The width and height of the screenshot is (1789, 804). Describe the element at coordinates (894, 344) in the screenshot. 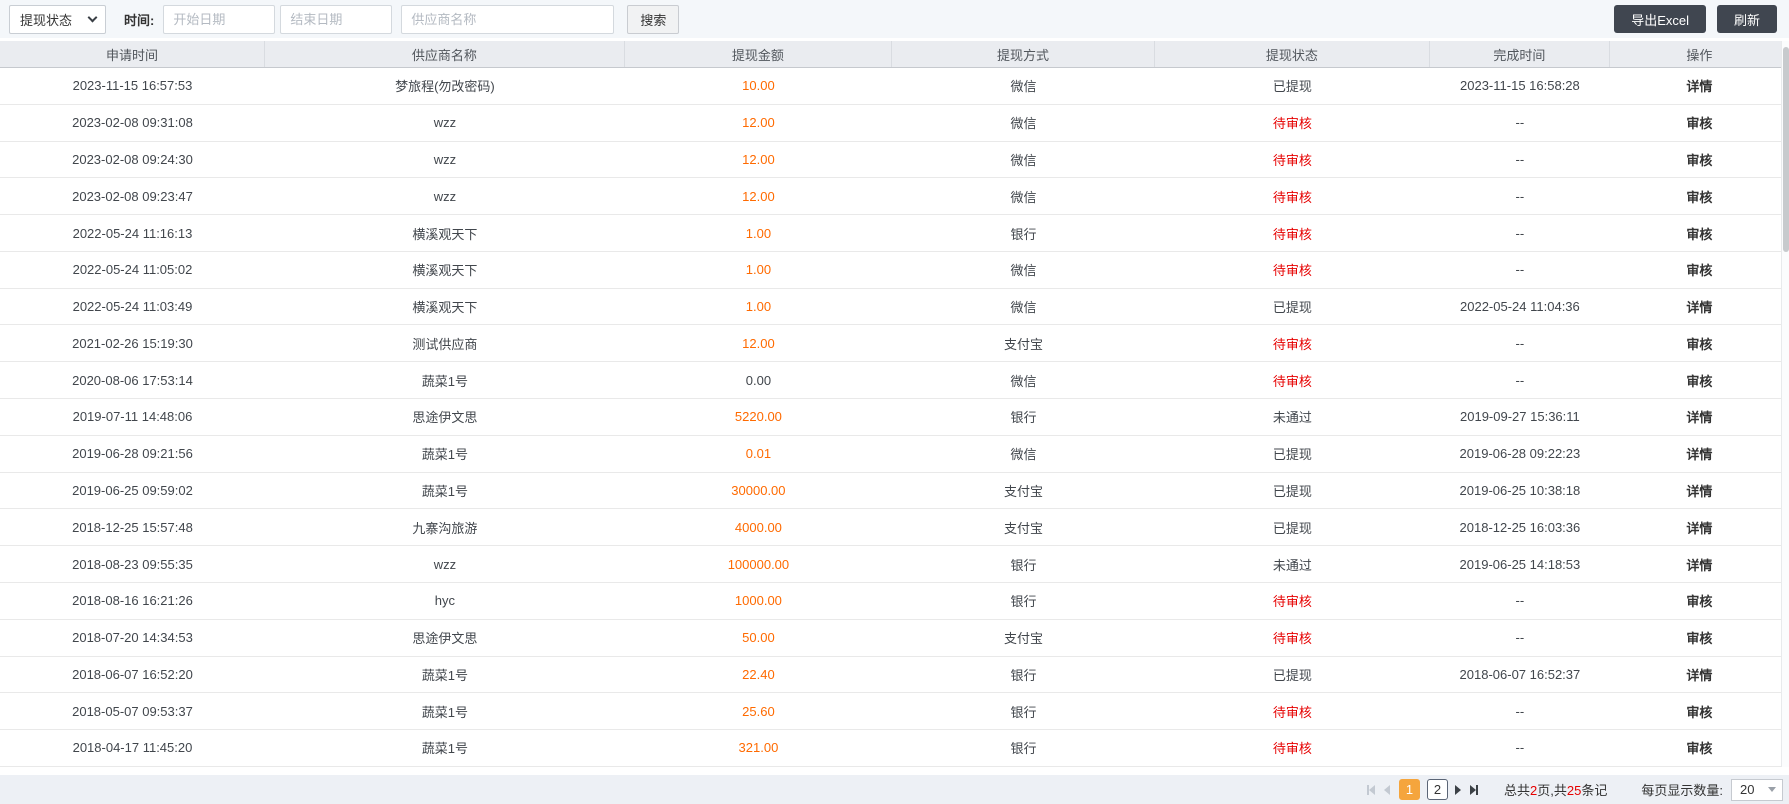

I see `table-row: 2021-02-26 15:19:30 测试供应商 12.00 支付宝 待审核 -- 审核` at that location.